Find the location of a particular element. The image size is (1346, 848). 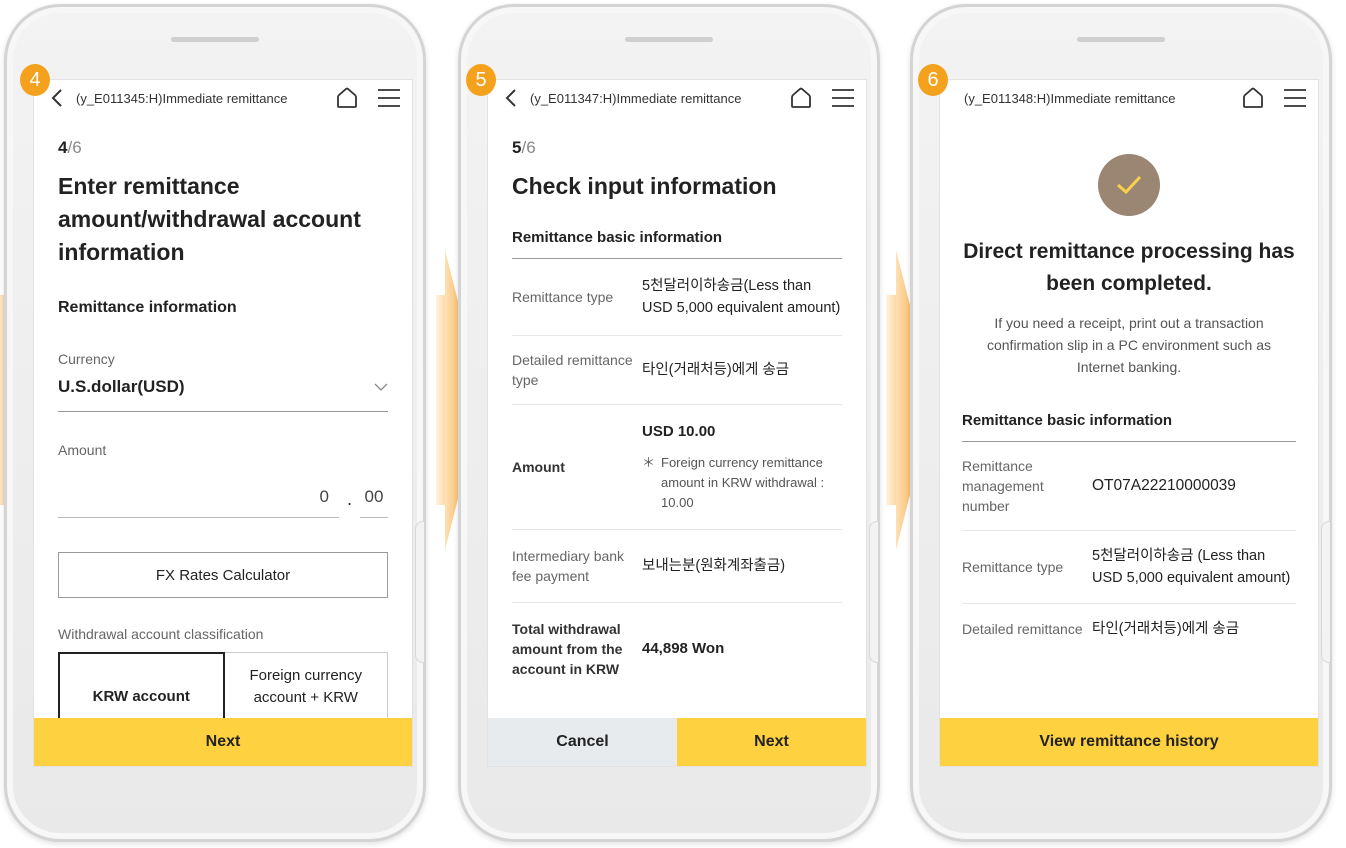

check-icon is located at coordinates (1129, 185).